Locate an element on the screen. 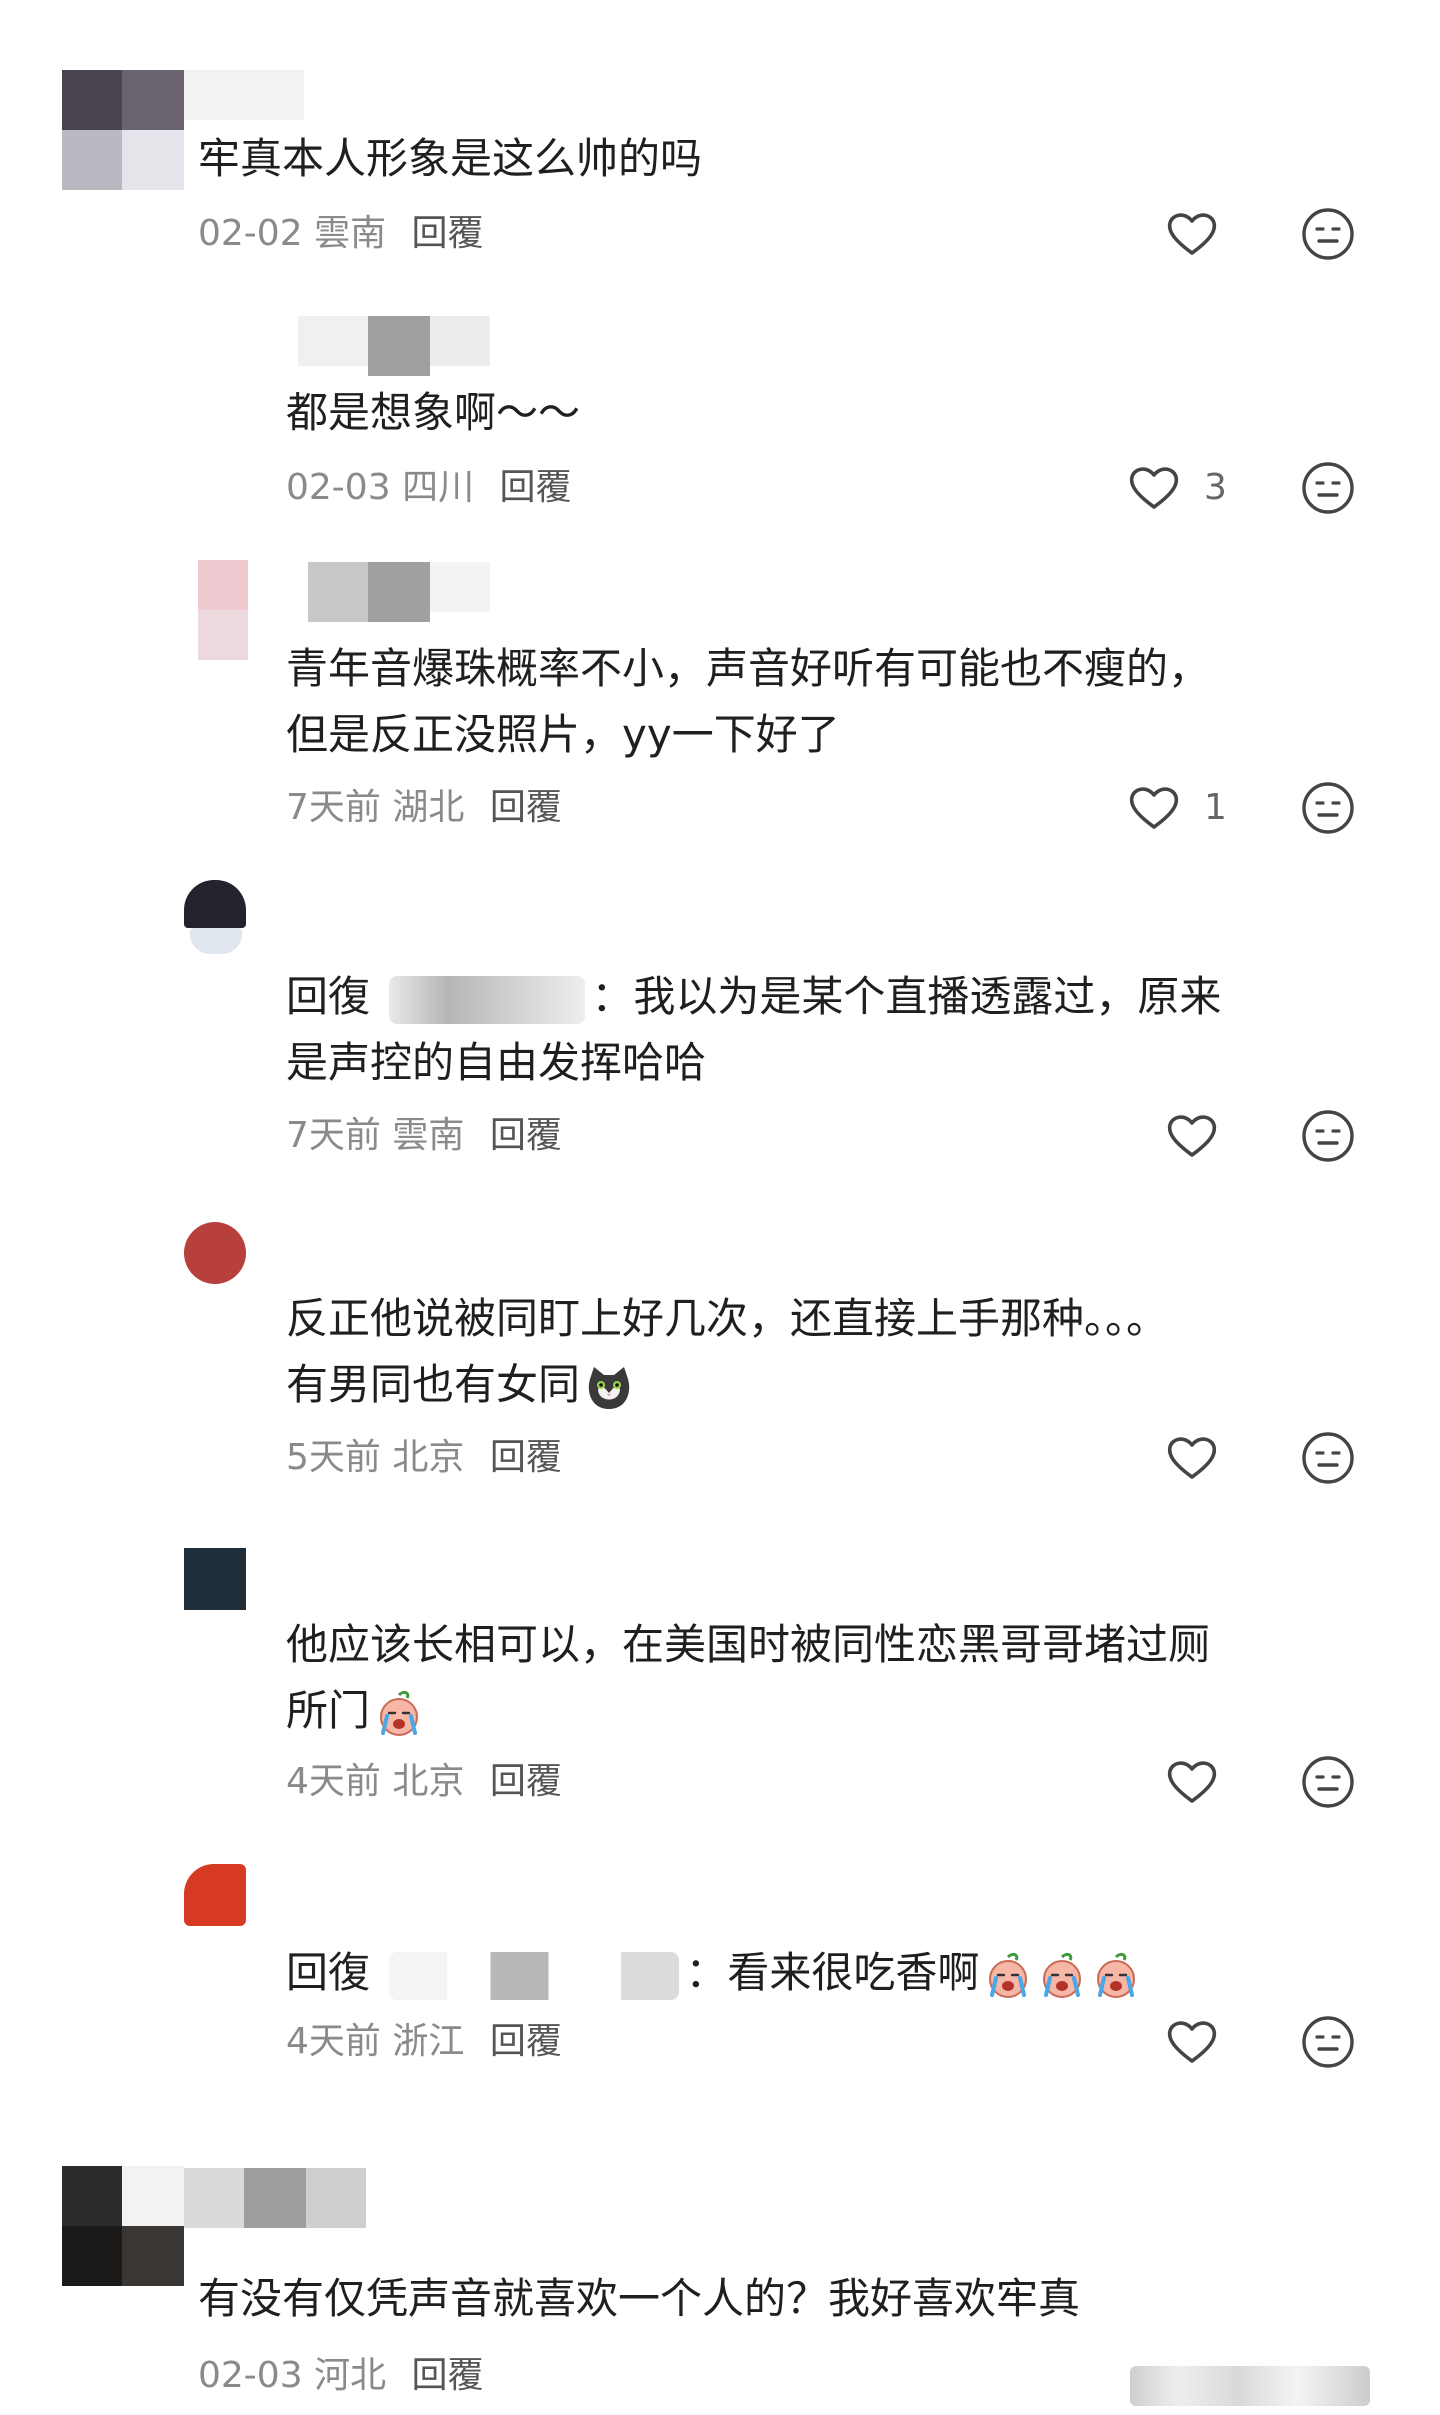  comment-meta: 4天前 北京 回覆 is located at coordinates (424, 1782).